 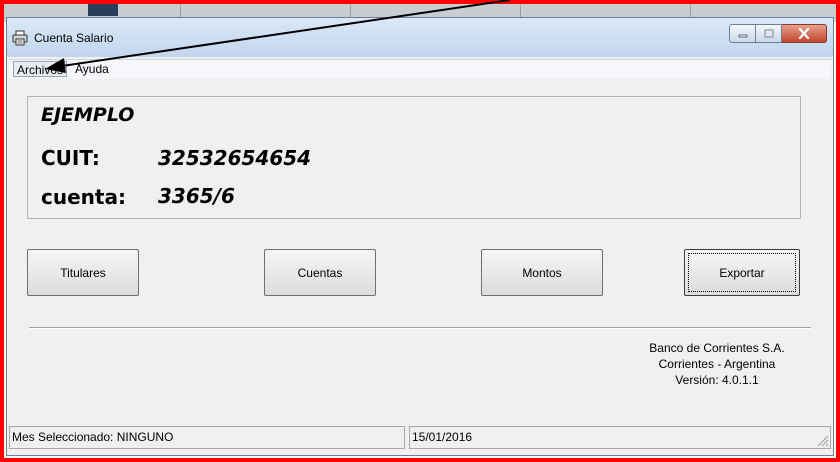 What do you see at coordinates (74, 38) in the screenshot?
I see `window-title: Cuenta Salario` at bounding box center [74, 38].